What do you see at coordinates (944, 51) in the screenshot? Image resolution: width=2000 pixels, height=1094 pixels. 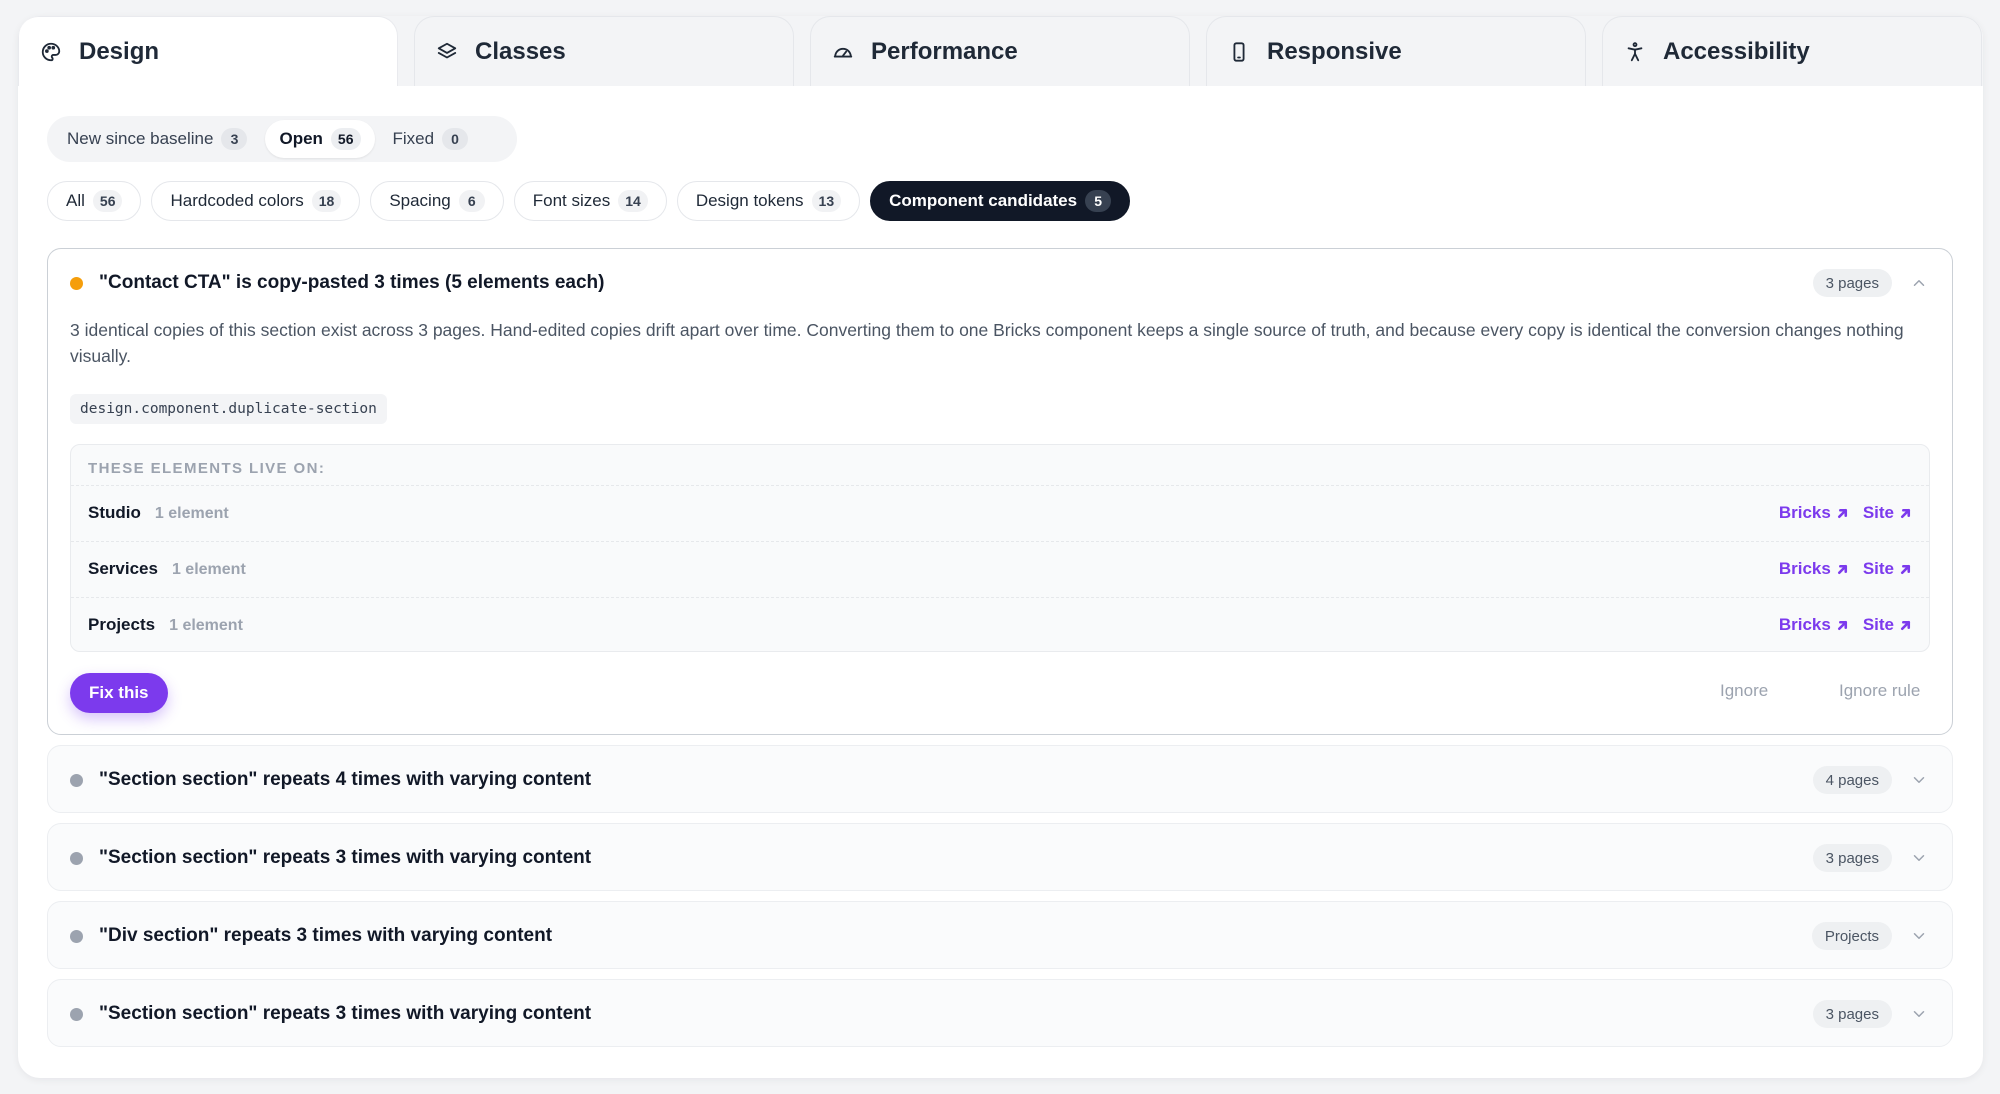 I see `tab-label: Performance` at bounding box center [944, 51].